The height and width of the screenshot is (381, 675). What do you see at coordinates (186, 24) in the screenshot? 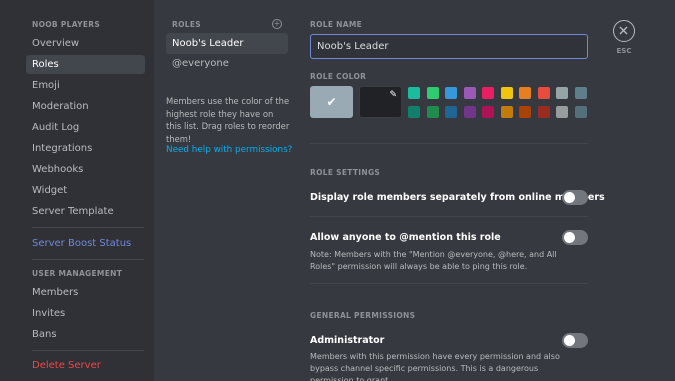
I see `roles-heading: ROLES` at bounding box center [186, 24].